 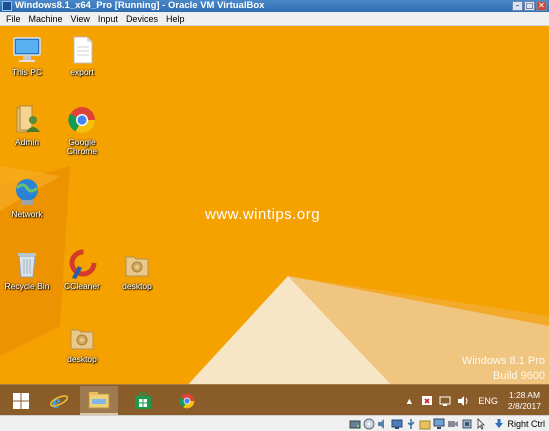 I want to click on clock-time: 1:28 AM, so click(x=524, y=394).